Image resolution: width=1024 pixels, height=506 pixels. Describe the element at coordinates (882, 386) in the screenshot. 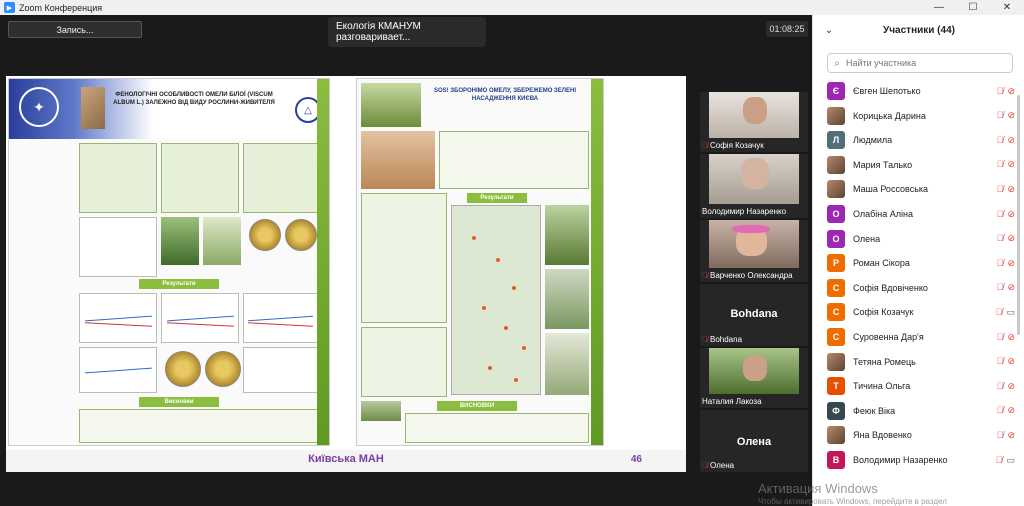

I see `participant-name: Тичина Ольга` at that location.